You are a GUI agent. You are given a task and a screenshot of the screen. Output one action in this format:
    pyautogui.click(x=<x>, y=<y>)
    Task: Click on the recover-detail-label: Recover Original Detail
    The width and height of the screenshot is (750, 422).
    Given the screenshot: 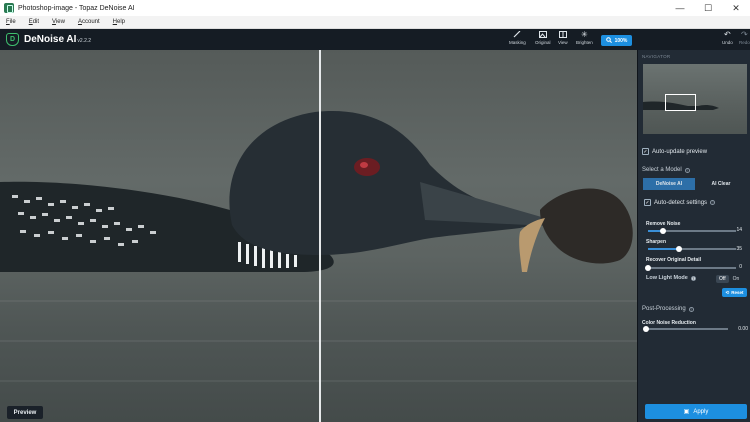 What is the action you would take?
    pyautogui.click(x=674, y=260)
    